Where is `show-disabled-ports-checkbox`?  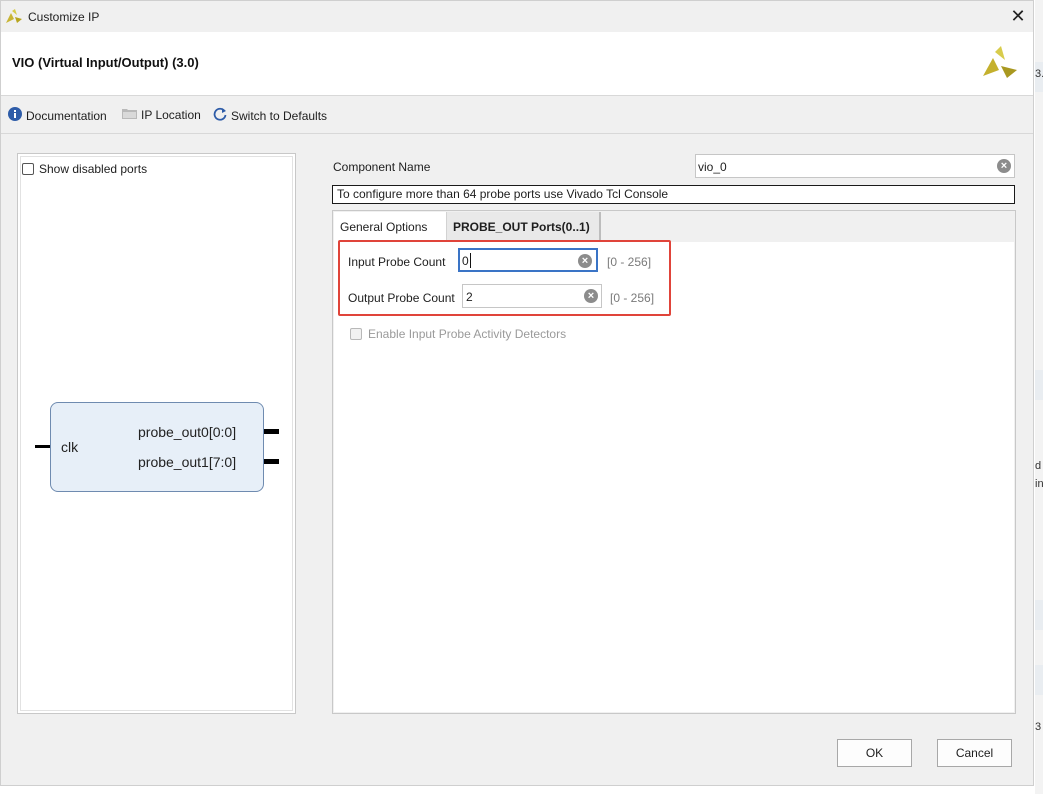
show-disabled-ports-checkbox is located at coordinates (28, 169).